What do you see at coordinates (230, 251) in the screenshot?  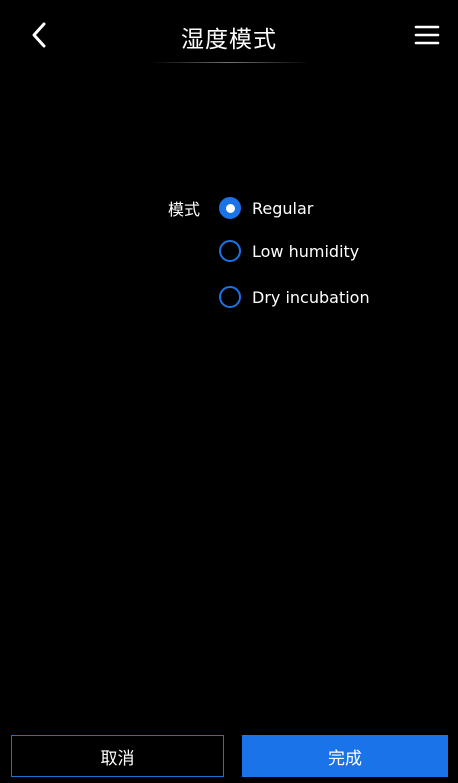 I see `radio-button-low-humidity` at bounding box center [230, 251].